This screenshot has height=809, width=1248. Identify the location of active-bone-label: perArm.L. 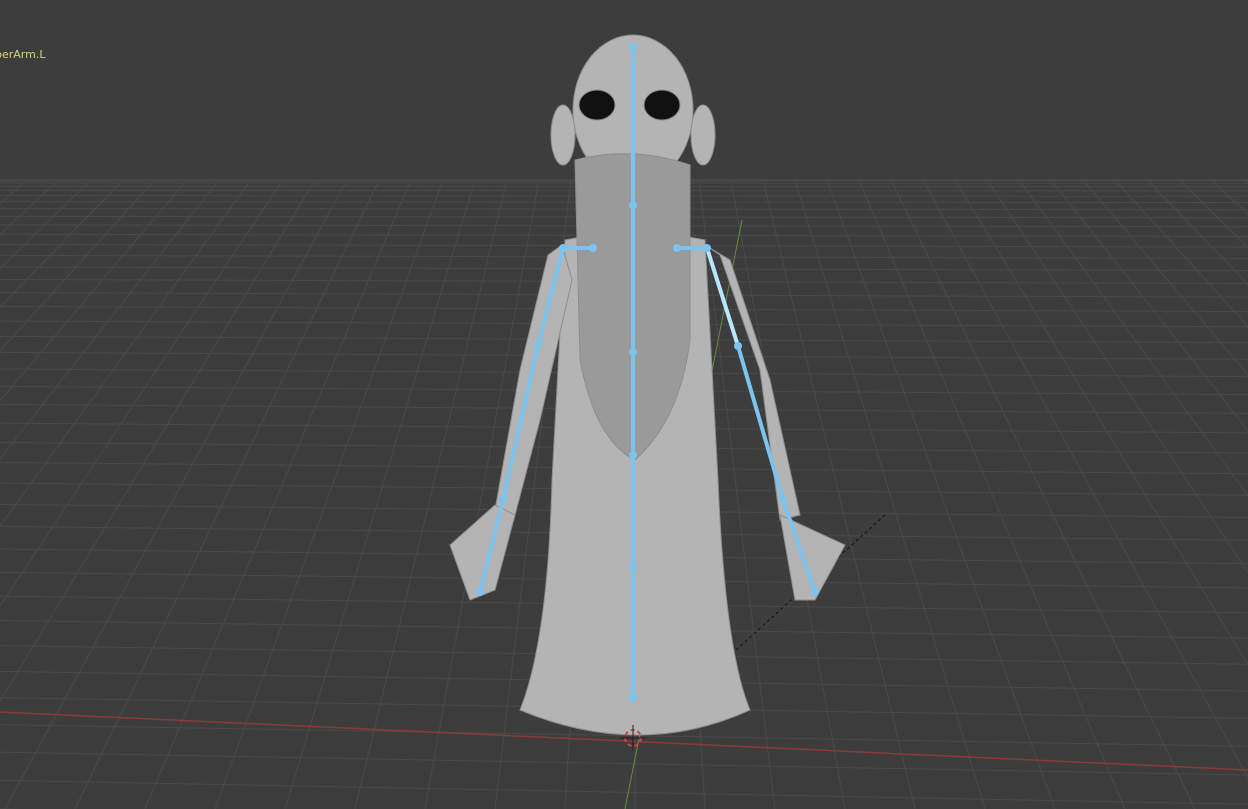
(23, 54).